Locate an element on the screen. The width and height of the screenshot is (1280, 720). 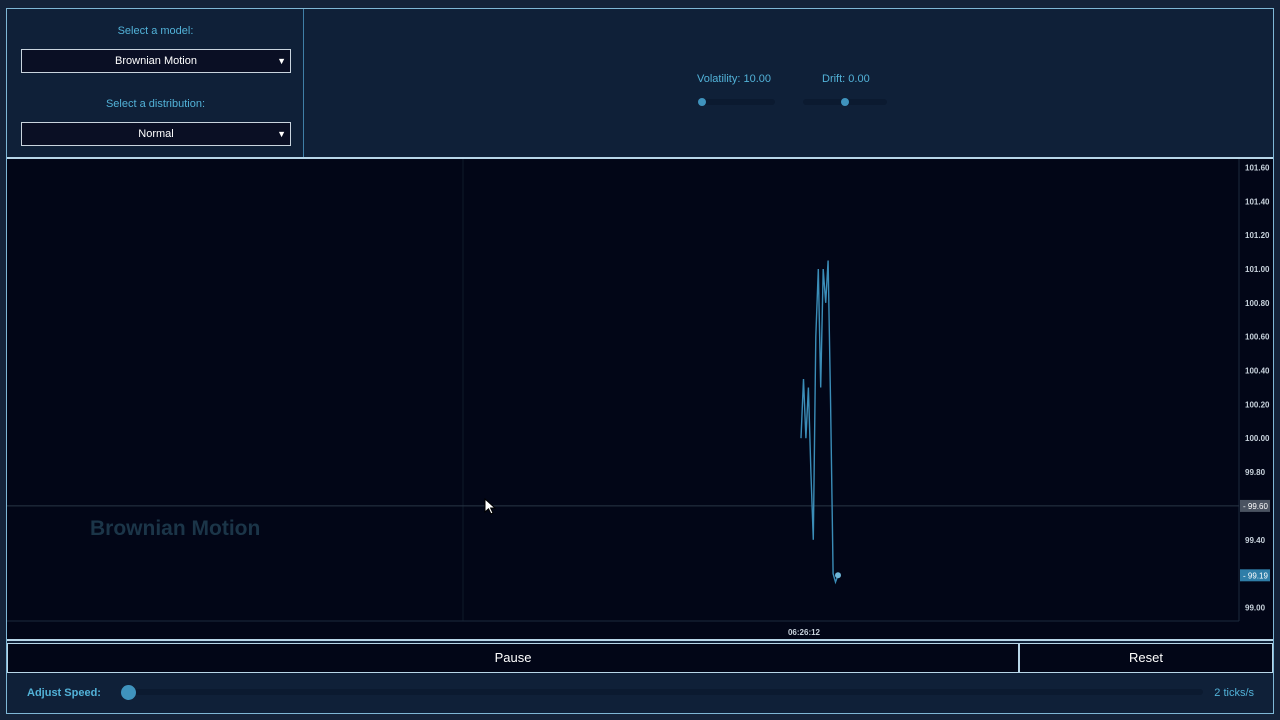
last-value-label: - 99.19 is located at coordinates (1255, 575).